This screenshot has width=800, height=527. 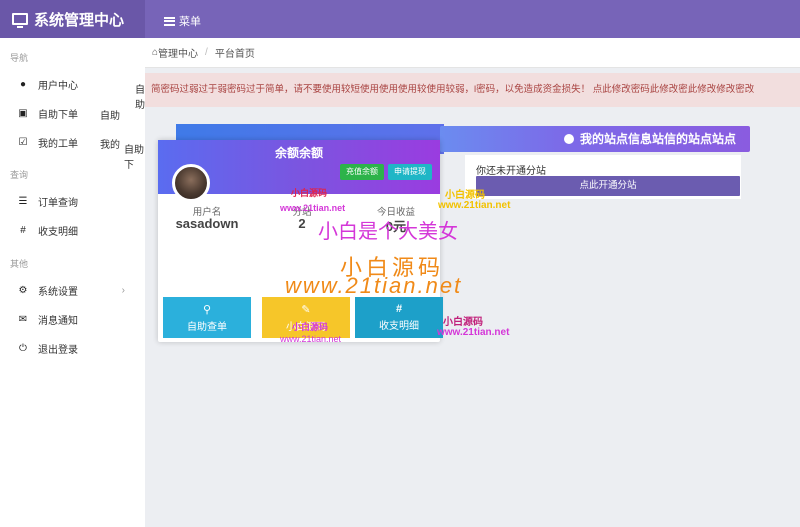 What do you see at coordinates (20, 20) in the screenshot?
I see `monitor-icon` at bounding box center [20, 20].